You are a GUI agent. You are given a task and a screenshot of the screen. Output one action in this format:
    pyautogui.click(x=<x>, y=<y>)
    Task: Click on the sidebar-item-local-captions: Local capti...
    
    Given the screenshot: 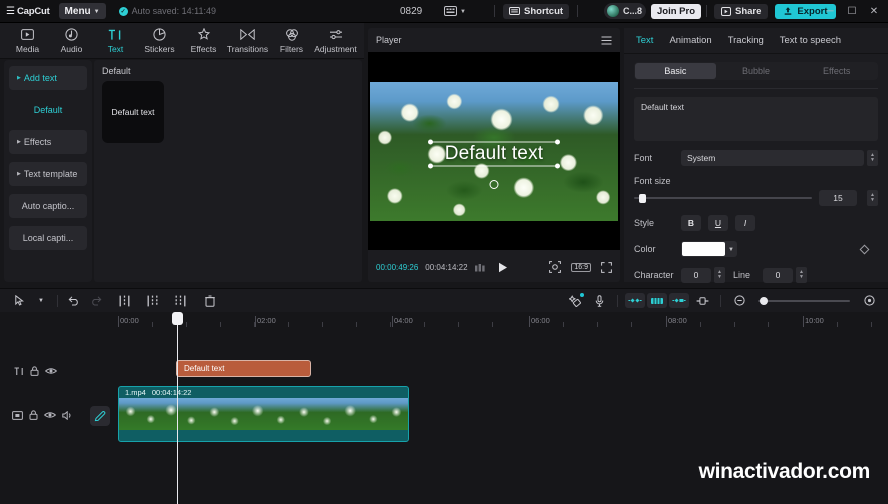 What is the action you would take?
    pyautogui.click(x=48, y=238)
    